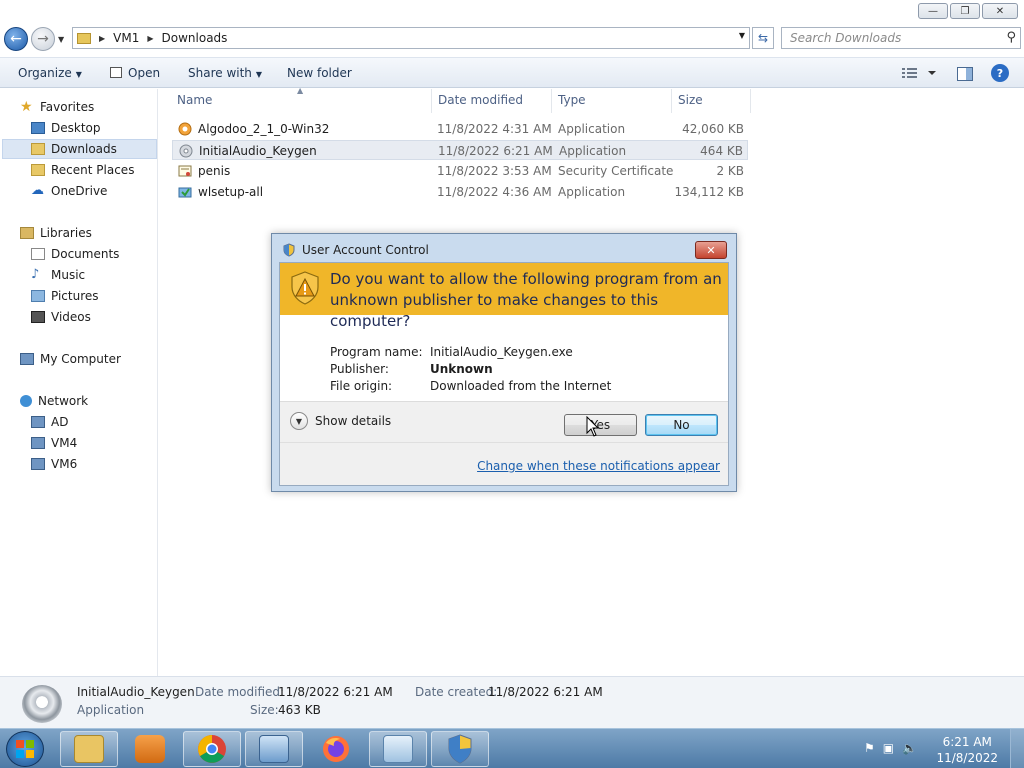 This screenshot has height=768, width=1024. Describe the element at coordinates (319, 73) in the screenshot. I see `new-folder-button: New folder` at that location.